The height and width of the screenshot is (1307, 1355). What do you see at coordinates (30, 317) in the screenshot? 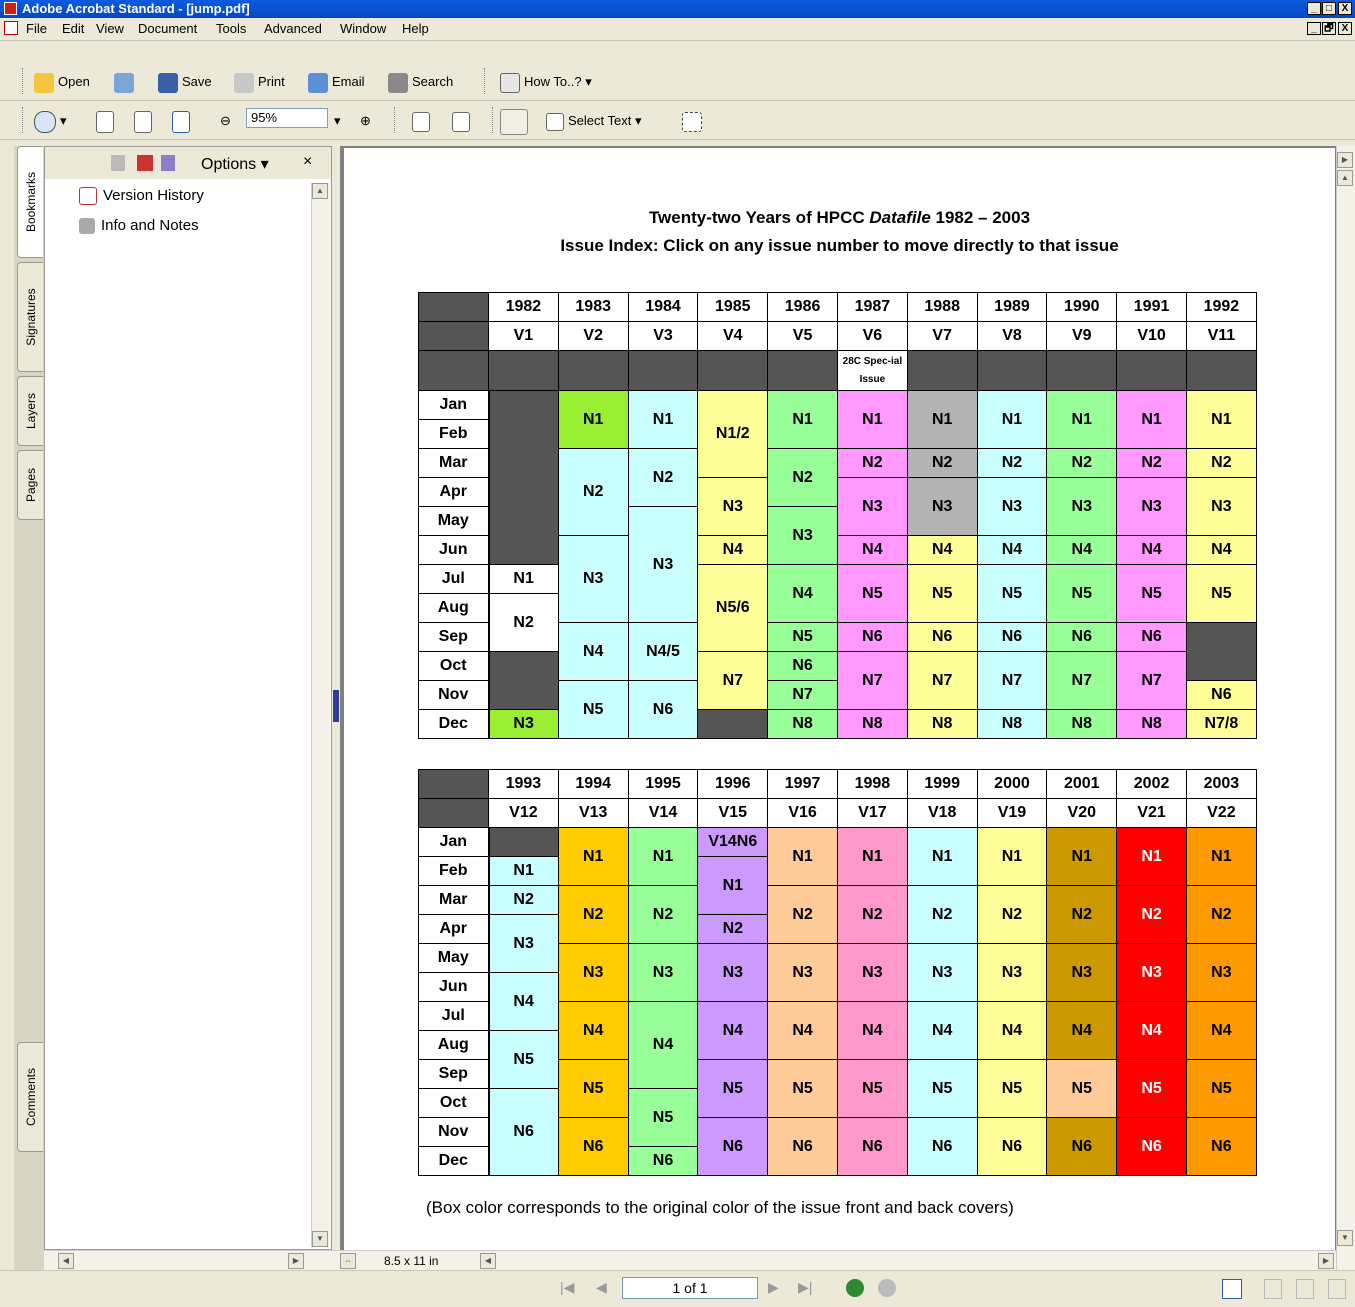
I see `tab-signatures: Signatures` at bounding box center [30, 317].